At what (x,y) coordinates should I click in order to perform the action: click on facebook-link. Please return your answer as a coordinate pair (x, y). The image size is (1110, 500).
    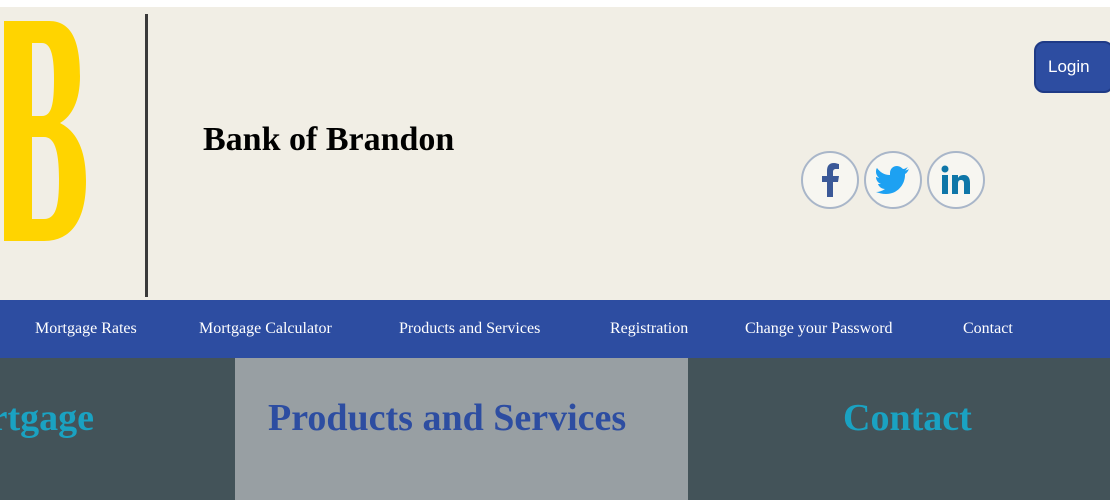
    Looking at the image, I should click on (830, 180).